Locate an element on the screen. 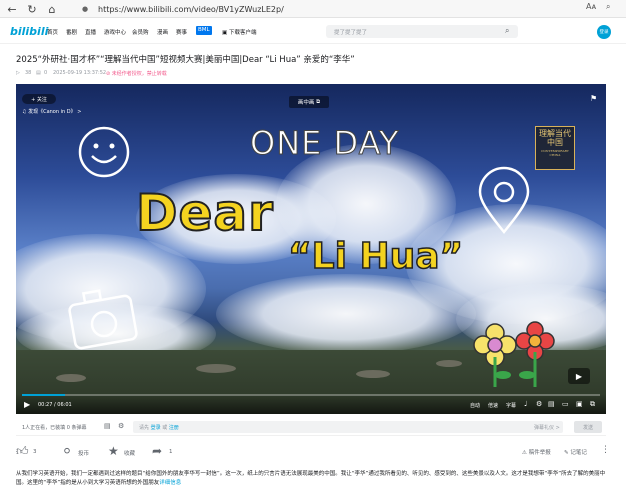 The image size is (626, 504). back-arrow-icon: ← is located at coordinates (12, 9).